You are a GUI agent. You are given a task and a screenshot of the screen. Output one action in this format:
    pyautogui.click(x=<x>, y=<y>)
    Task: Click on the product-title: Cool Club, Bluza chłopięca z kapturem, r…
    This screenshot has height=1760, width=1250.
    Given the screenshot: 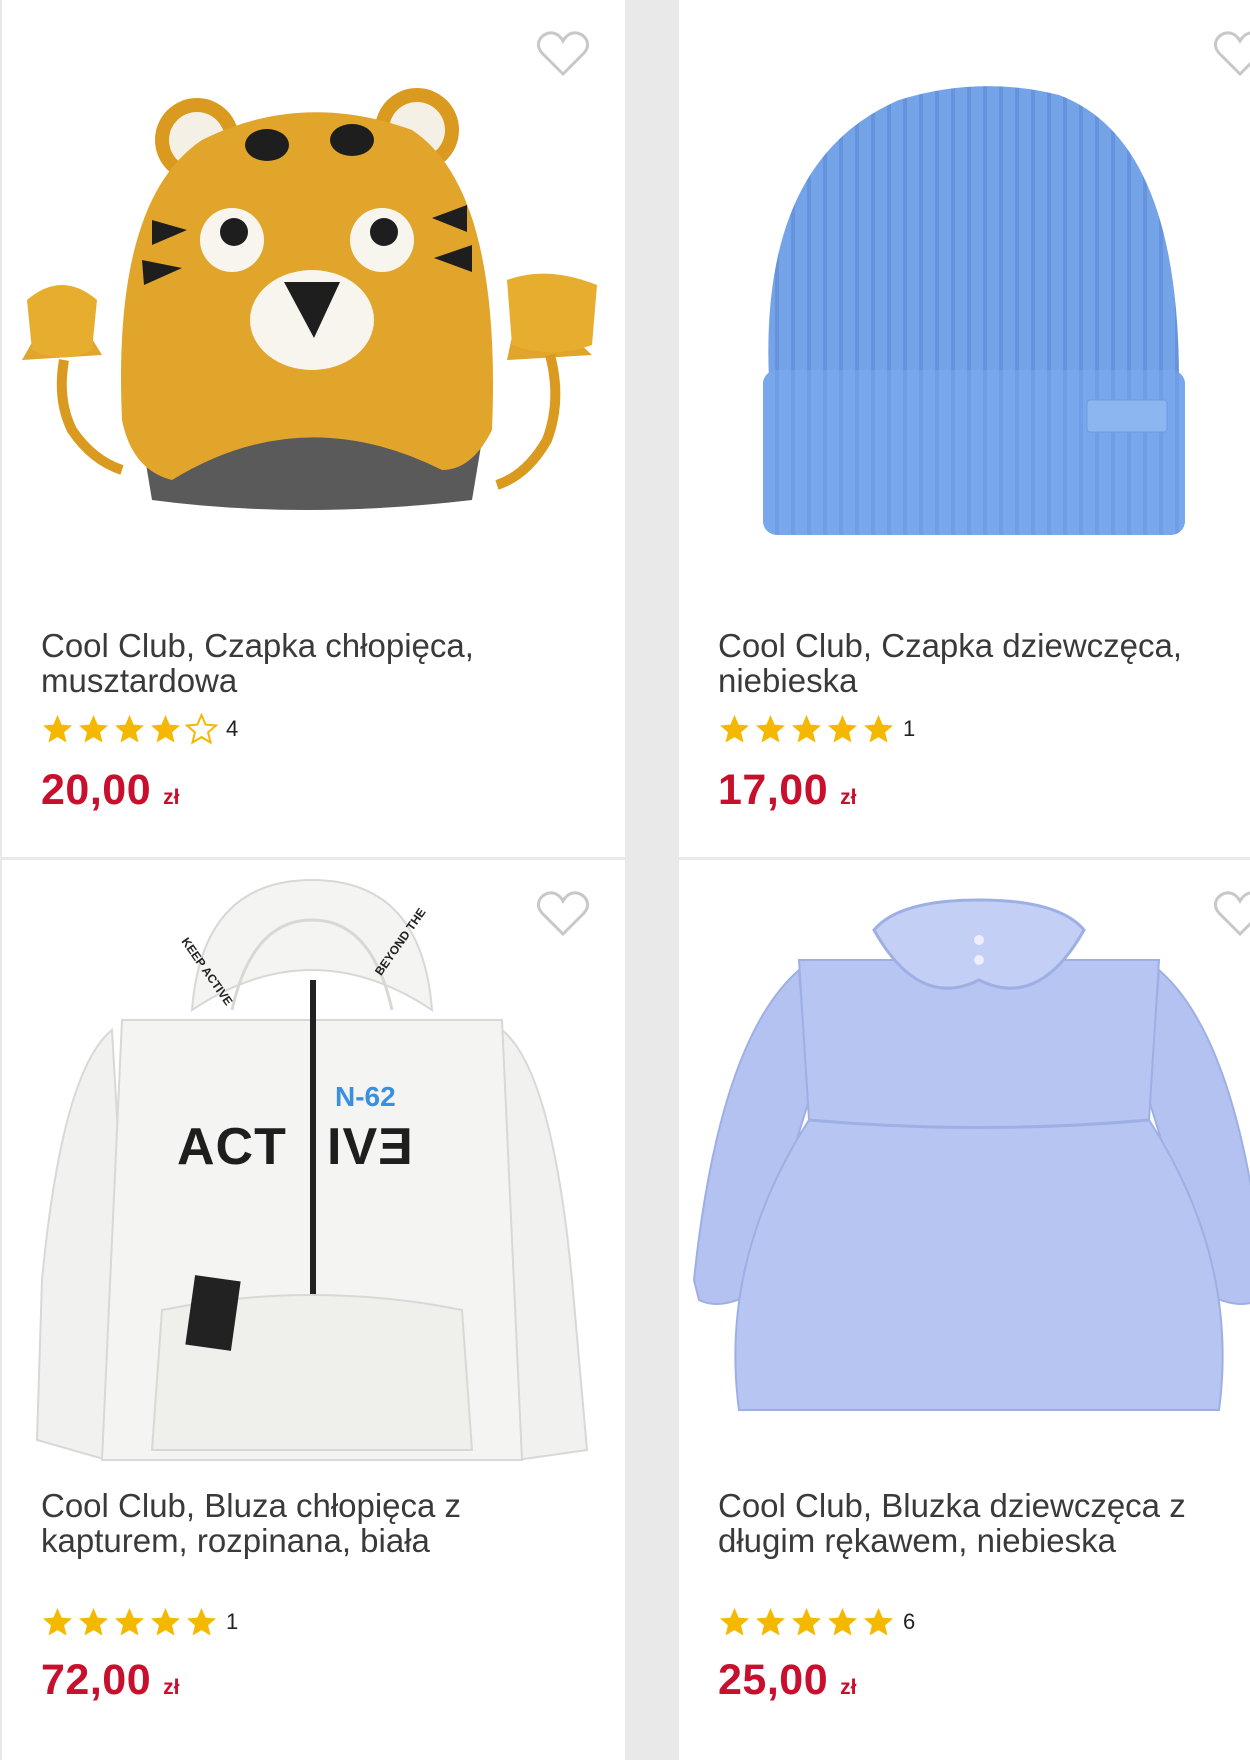 What is the action you would take?
    pyautogui.click(x=301, y=1523)
    